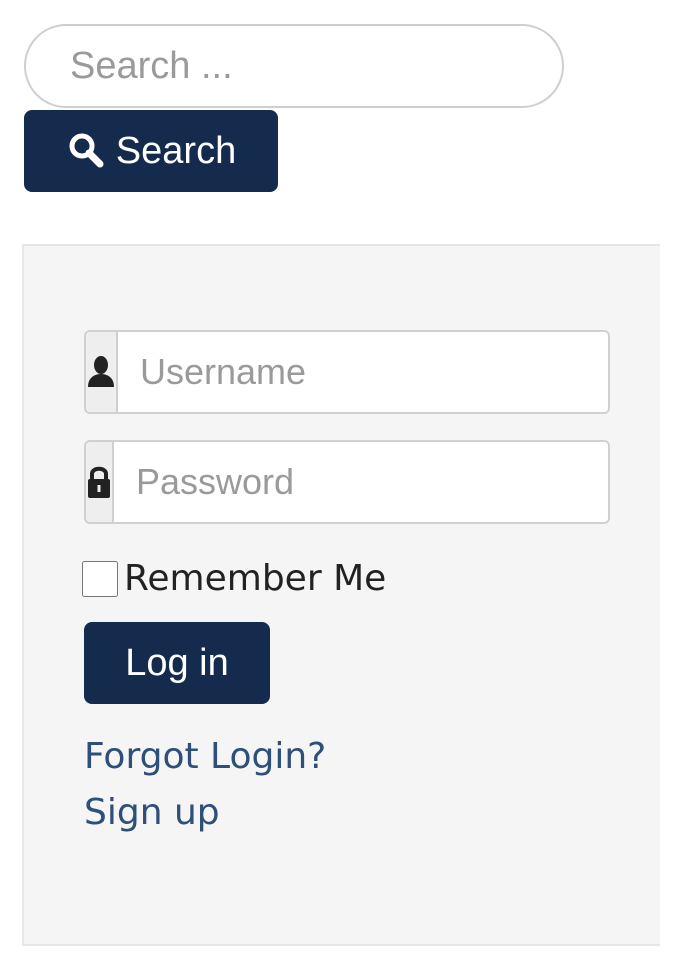 The image size is (692, 956). Describe the element at coordinates (100, 578) in the screenshot. I see `remember-me-checkbox` at that location.